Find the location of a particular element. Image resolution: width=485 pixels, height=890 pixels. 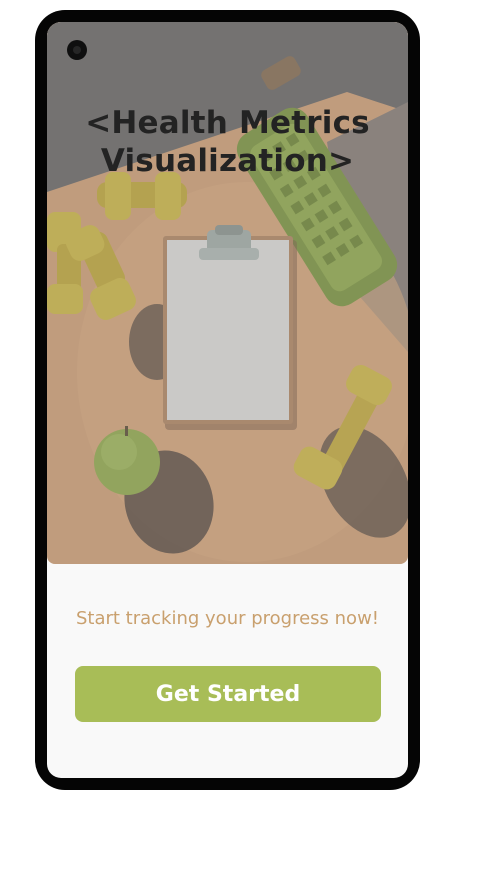

front-camera-icon is located at coordinates (77, 50).